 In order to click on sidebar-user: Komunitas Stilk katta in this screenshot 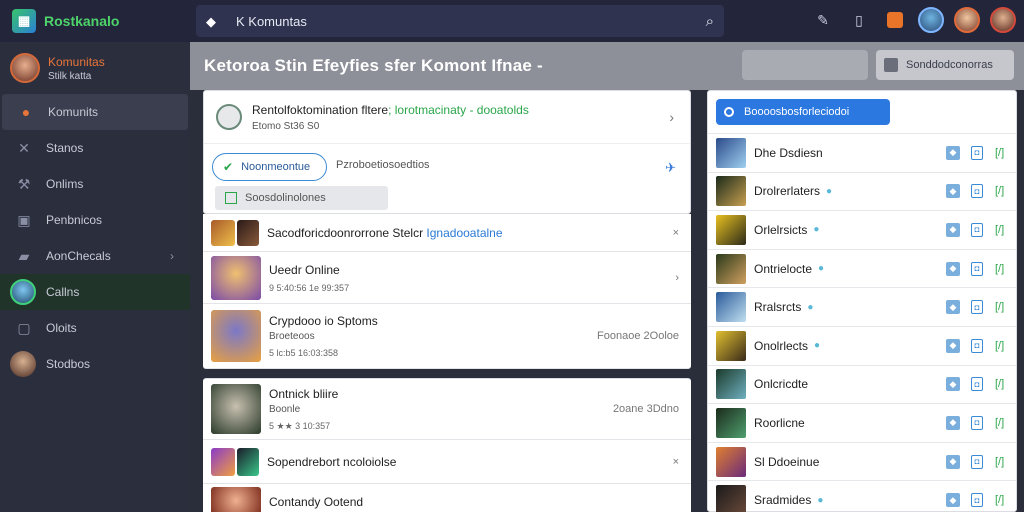, I will do `click(95, 68)`.